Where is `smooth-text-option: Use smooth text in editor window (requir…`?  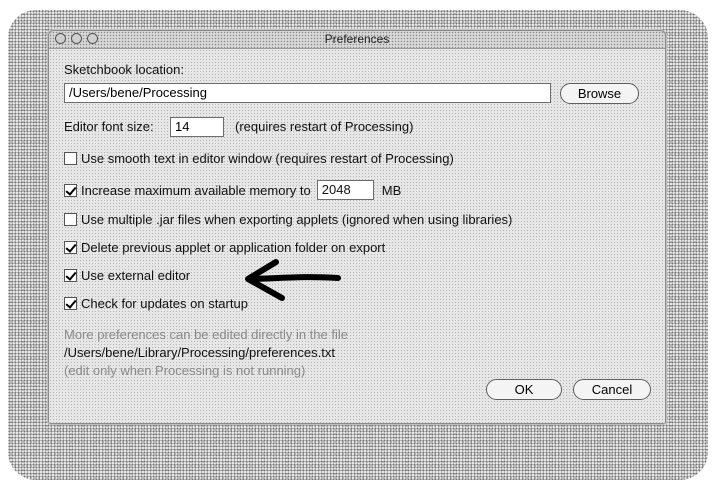
smooth-text-option: Use smooth text in editor window (requir… is located at coordinates (259, 158).